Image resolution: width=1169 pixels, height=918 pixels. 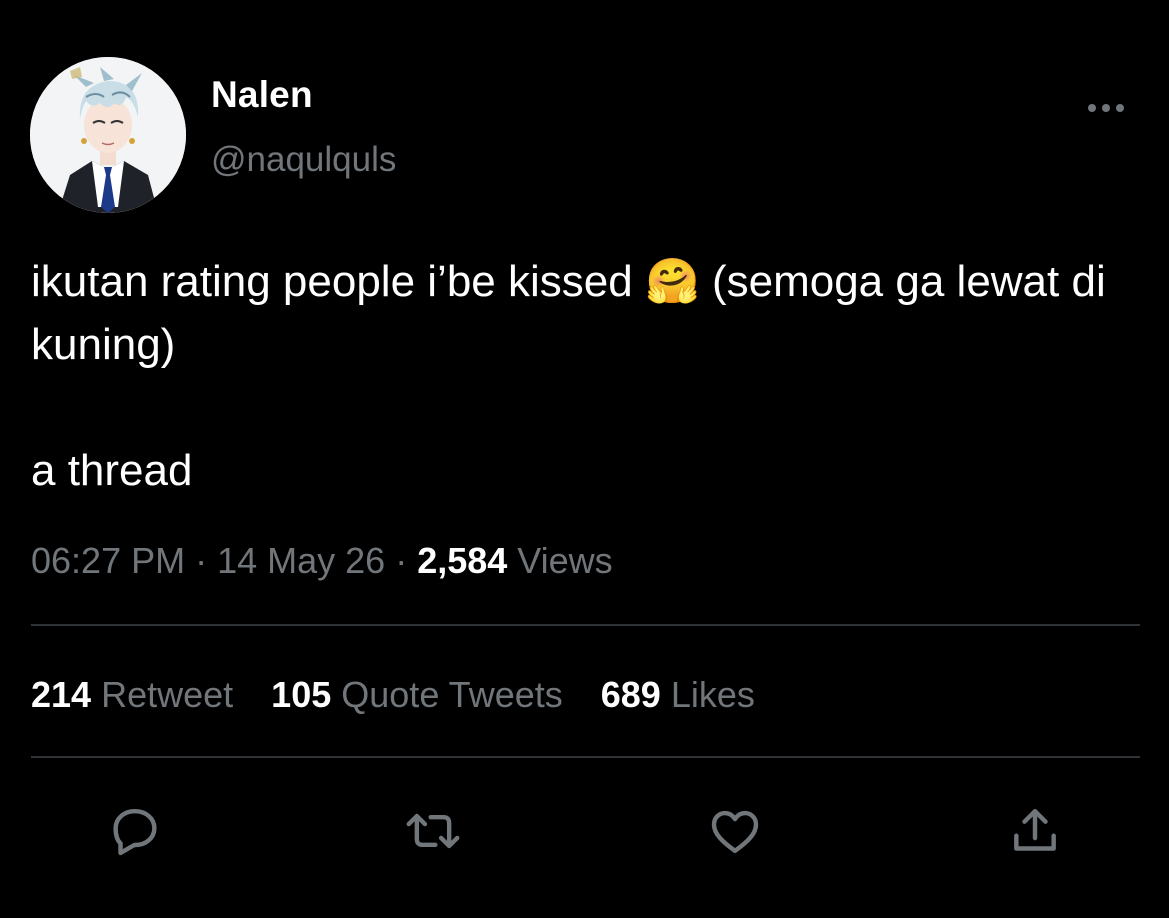 I want to click on tweet-meta: 06:27 PM · 14 May 26 · 2,584 Views, so click(x=322, y=561).